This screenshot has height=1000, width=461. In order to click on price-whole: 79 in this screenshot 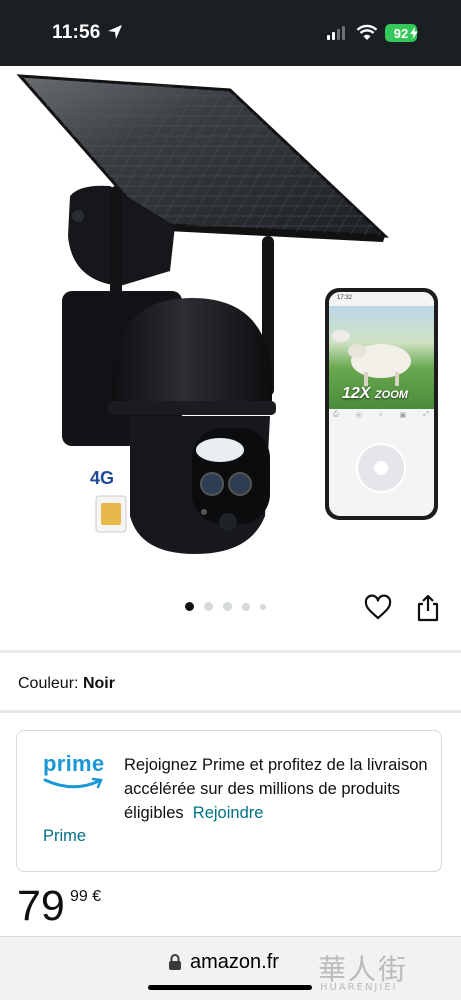, I will do `click(41, 906)`.